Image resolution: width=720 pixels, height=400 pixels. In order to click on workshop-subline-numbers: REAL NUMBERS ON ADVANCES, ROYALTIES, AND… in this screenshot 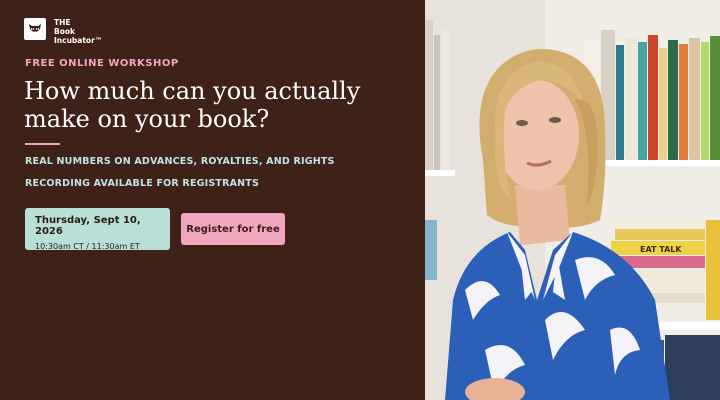, I will do `click(180, 161)`.